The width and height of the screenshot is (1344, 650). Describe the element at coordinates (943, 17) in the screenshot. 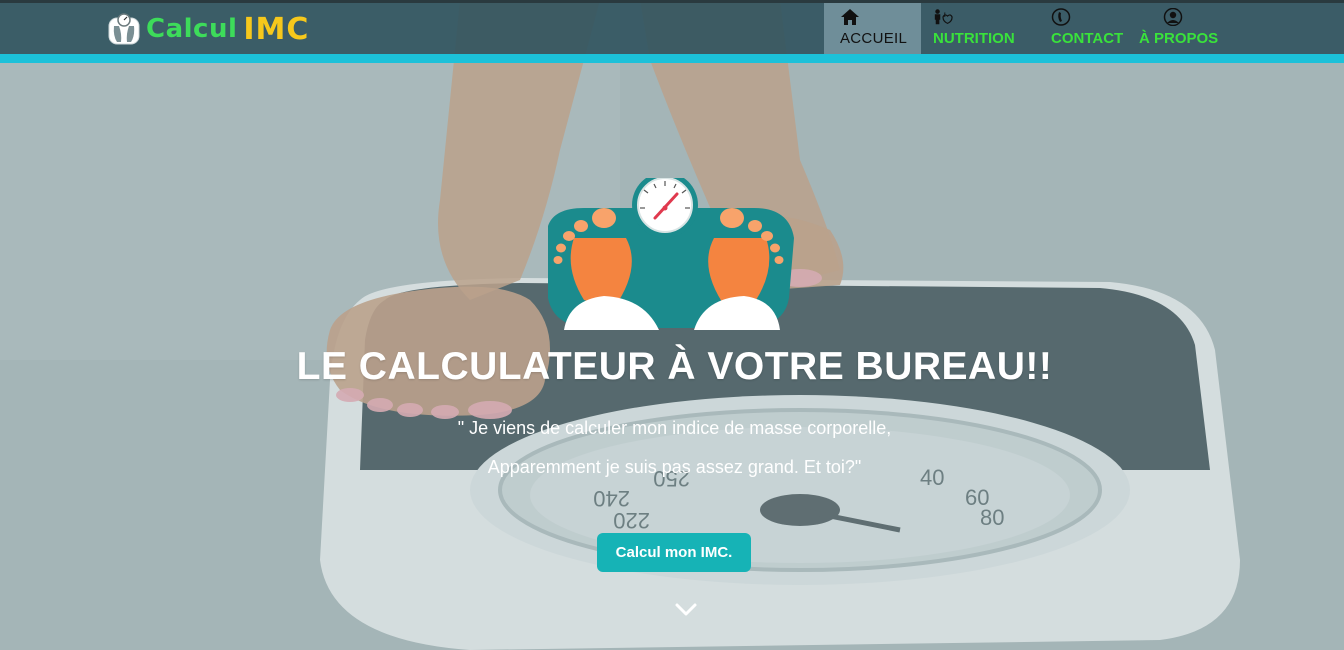

I see `nutrition-icon` at that location.